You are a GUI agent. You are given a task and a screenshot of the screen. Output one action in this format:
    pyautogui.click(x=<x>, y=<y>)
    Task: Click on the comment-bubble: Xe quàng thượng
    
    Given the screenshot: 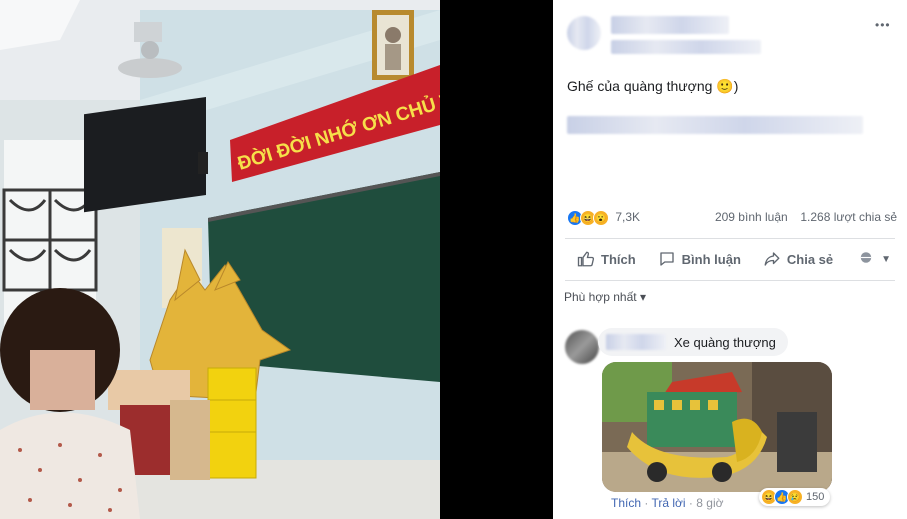 What is the action you would take?
    pyautogui.click(x=693, y=342)
    